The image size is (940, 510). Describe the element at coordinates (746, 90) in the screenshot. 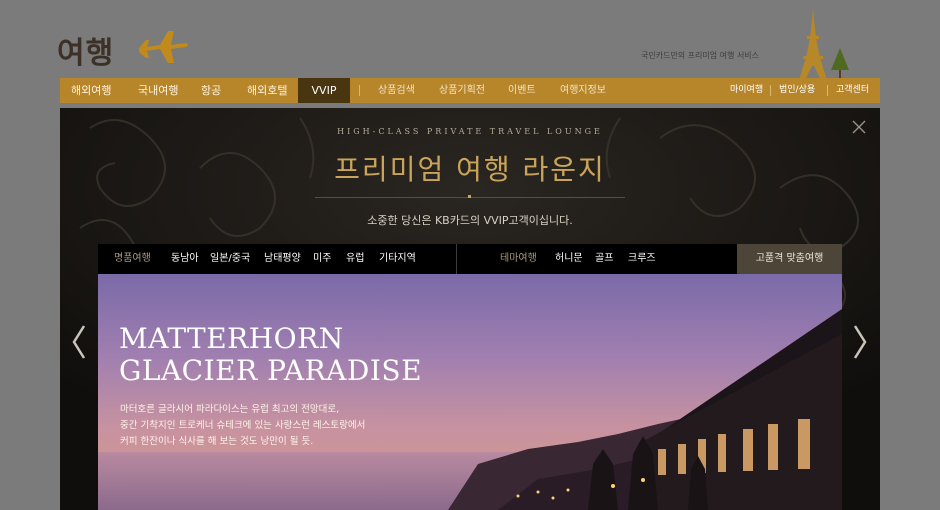

I see `nav-item-my-travel: 마이여행` at that location.